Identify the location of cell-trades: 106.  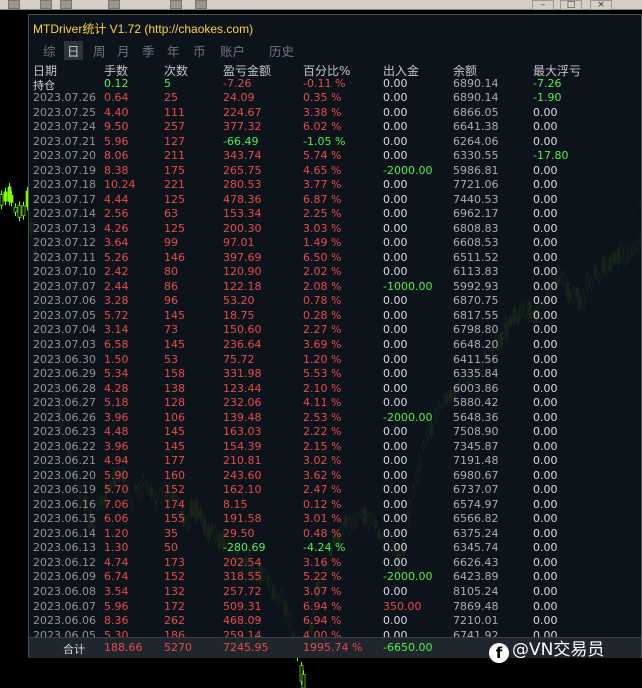
(174, 417).